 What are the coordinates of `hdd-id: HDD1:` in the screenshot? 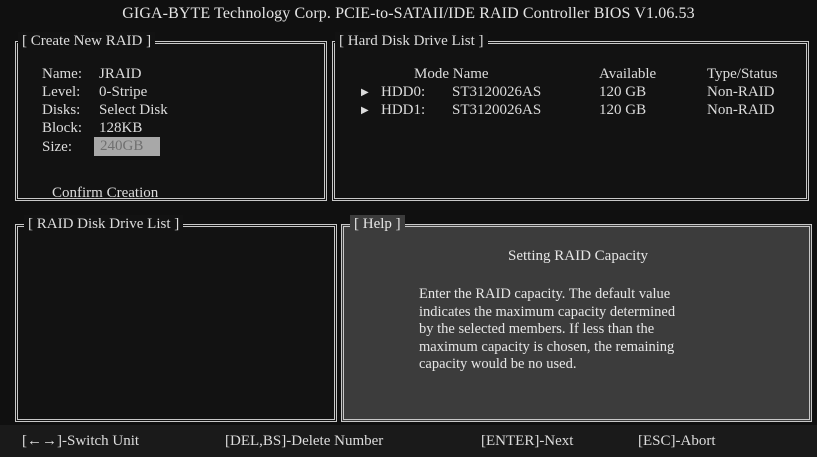 It's located at (403, 110).